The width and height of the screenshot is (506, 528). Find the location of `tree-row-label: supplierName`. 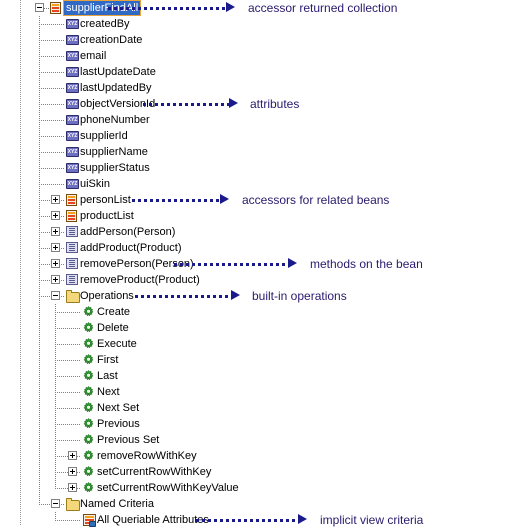

tree-row-label: supplierName is located at coordinates (114, 152).